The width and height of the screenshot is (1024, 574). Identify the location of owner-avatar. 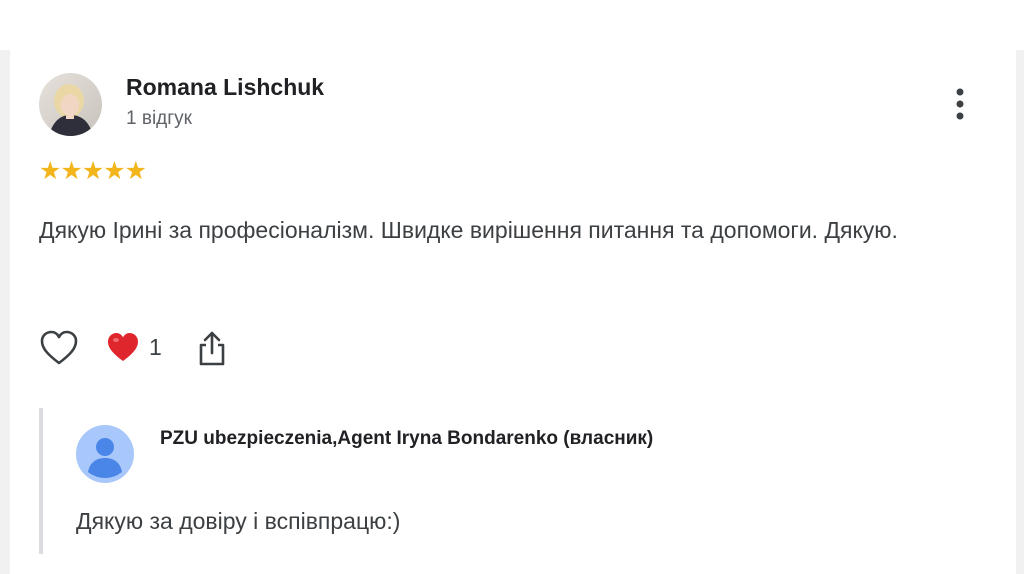
(105, 454).